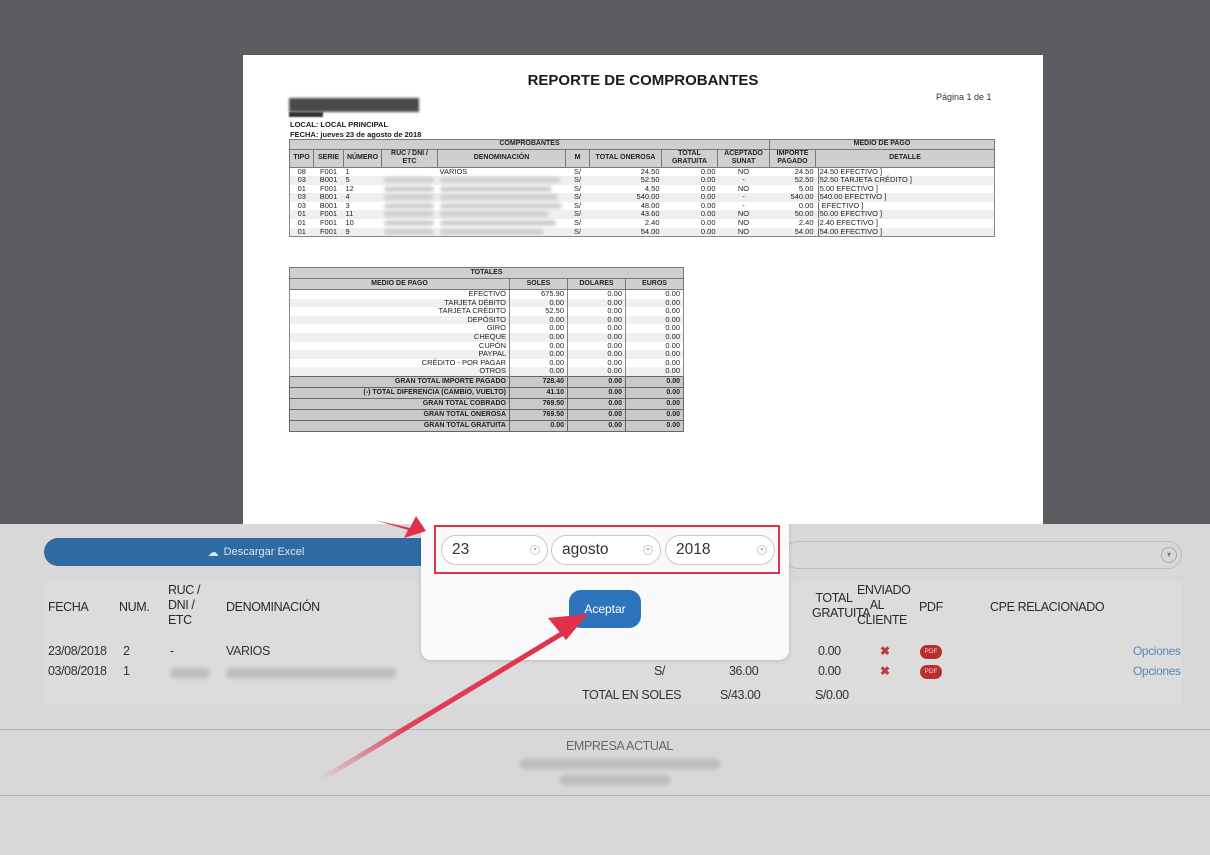  What do you see at coordinates (328, 232) in the screenshot?
I see `cell-serie: F001` at bounding box center [328, 232].